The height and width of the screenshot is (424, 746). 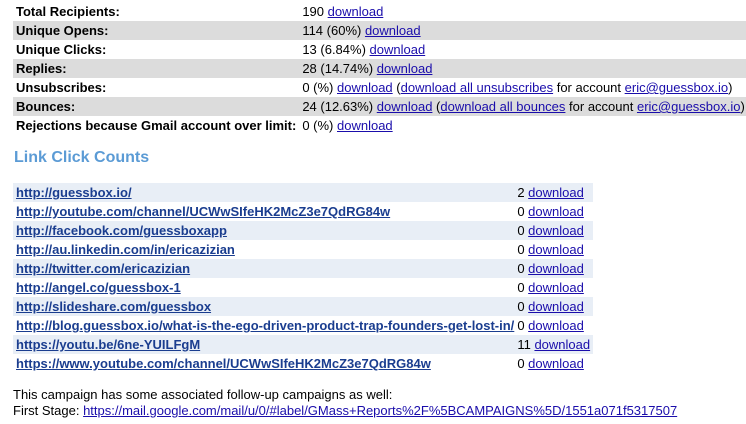 What do you see at coordinates (334, 49) in the screenshot?
I see `stats-value: 13 (6.84%)` at bounding box center [334, 49].